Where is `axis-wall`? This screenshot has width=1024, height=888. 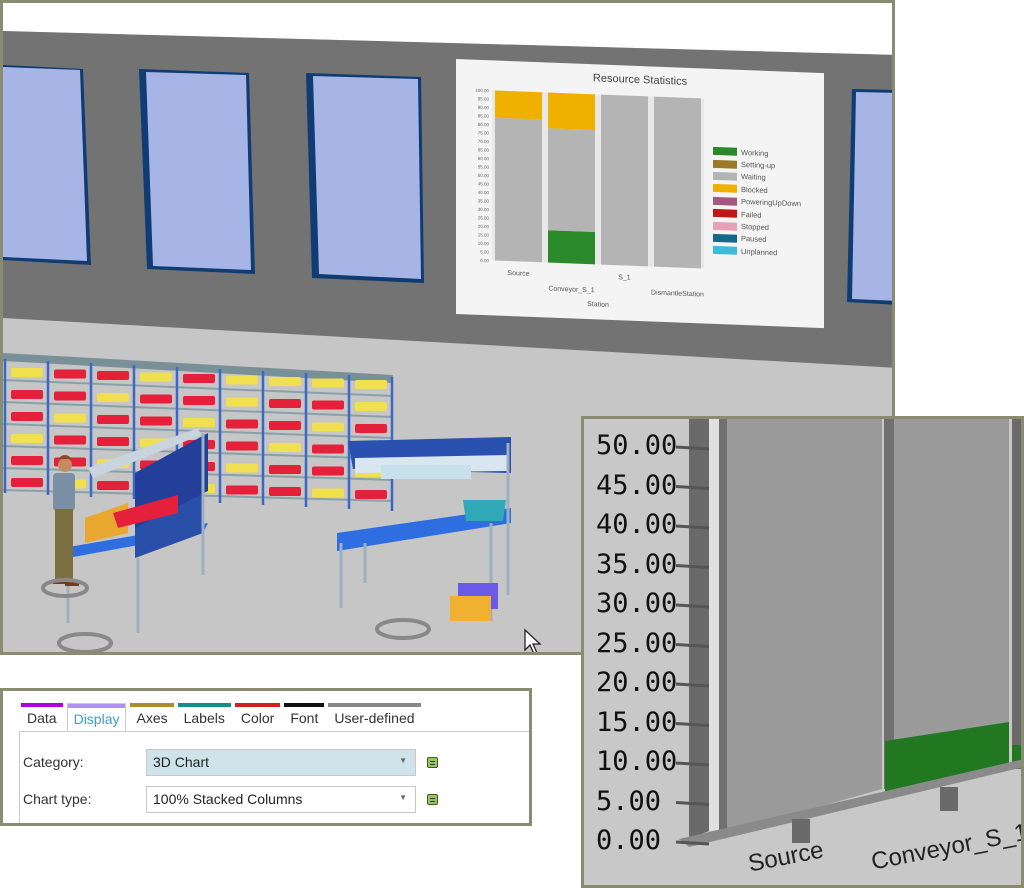 axis-wall is located at coordinates (699, 629).